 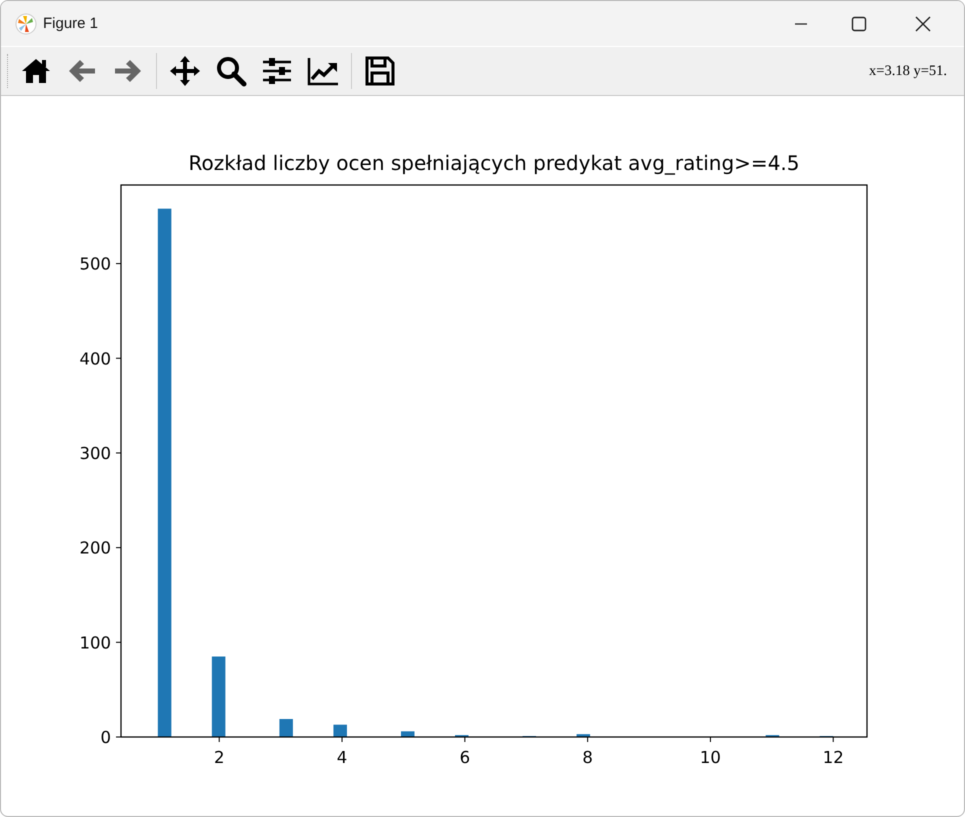 What do you see at coordinates (95, 264) in the screenshot?
I see `y-tick-label: 500` at bounding box center [95, 264].